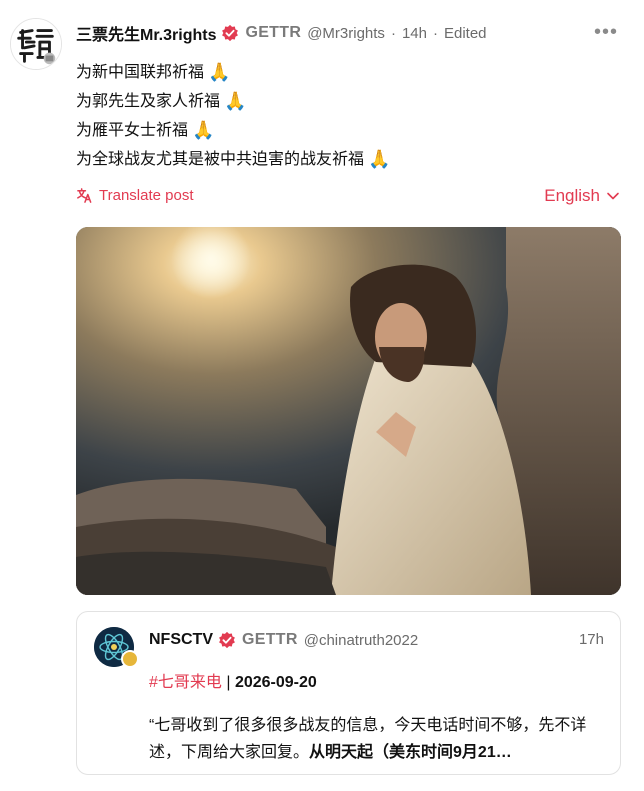 The image size is (644, 791). I want to click on quoted-display-name: NFSCTV, so click(181, 640).